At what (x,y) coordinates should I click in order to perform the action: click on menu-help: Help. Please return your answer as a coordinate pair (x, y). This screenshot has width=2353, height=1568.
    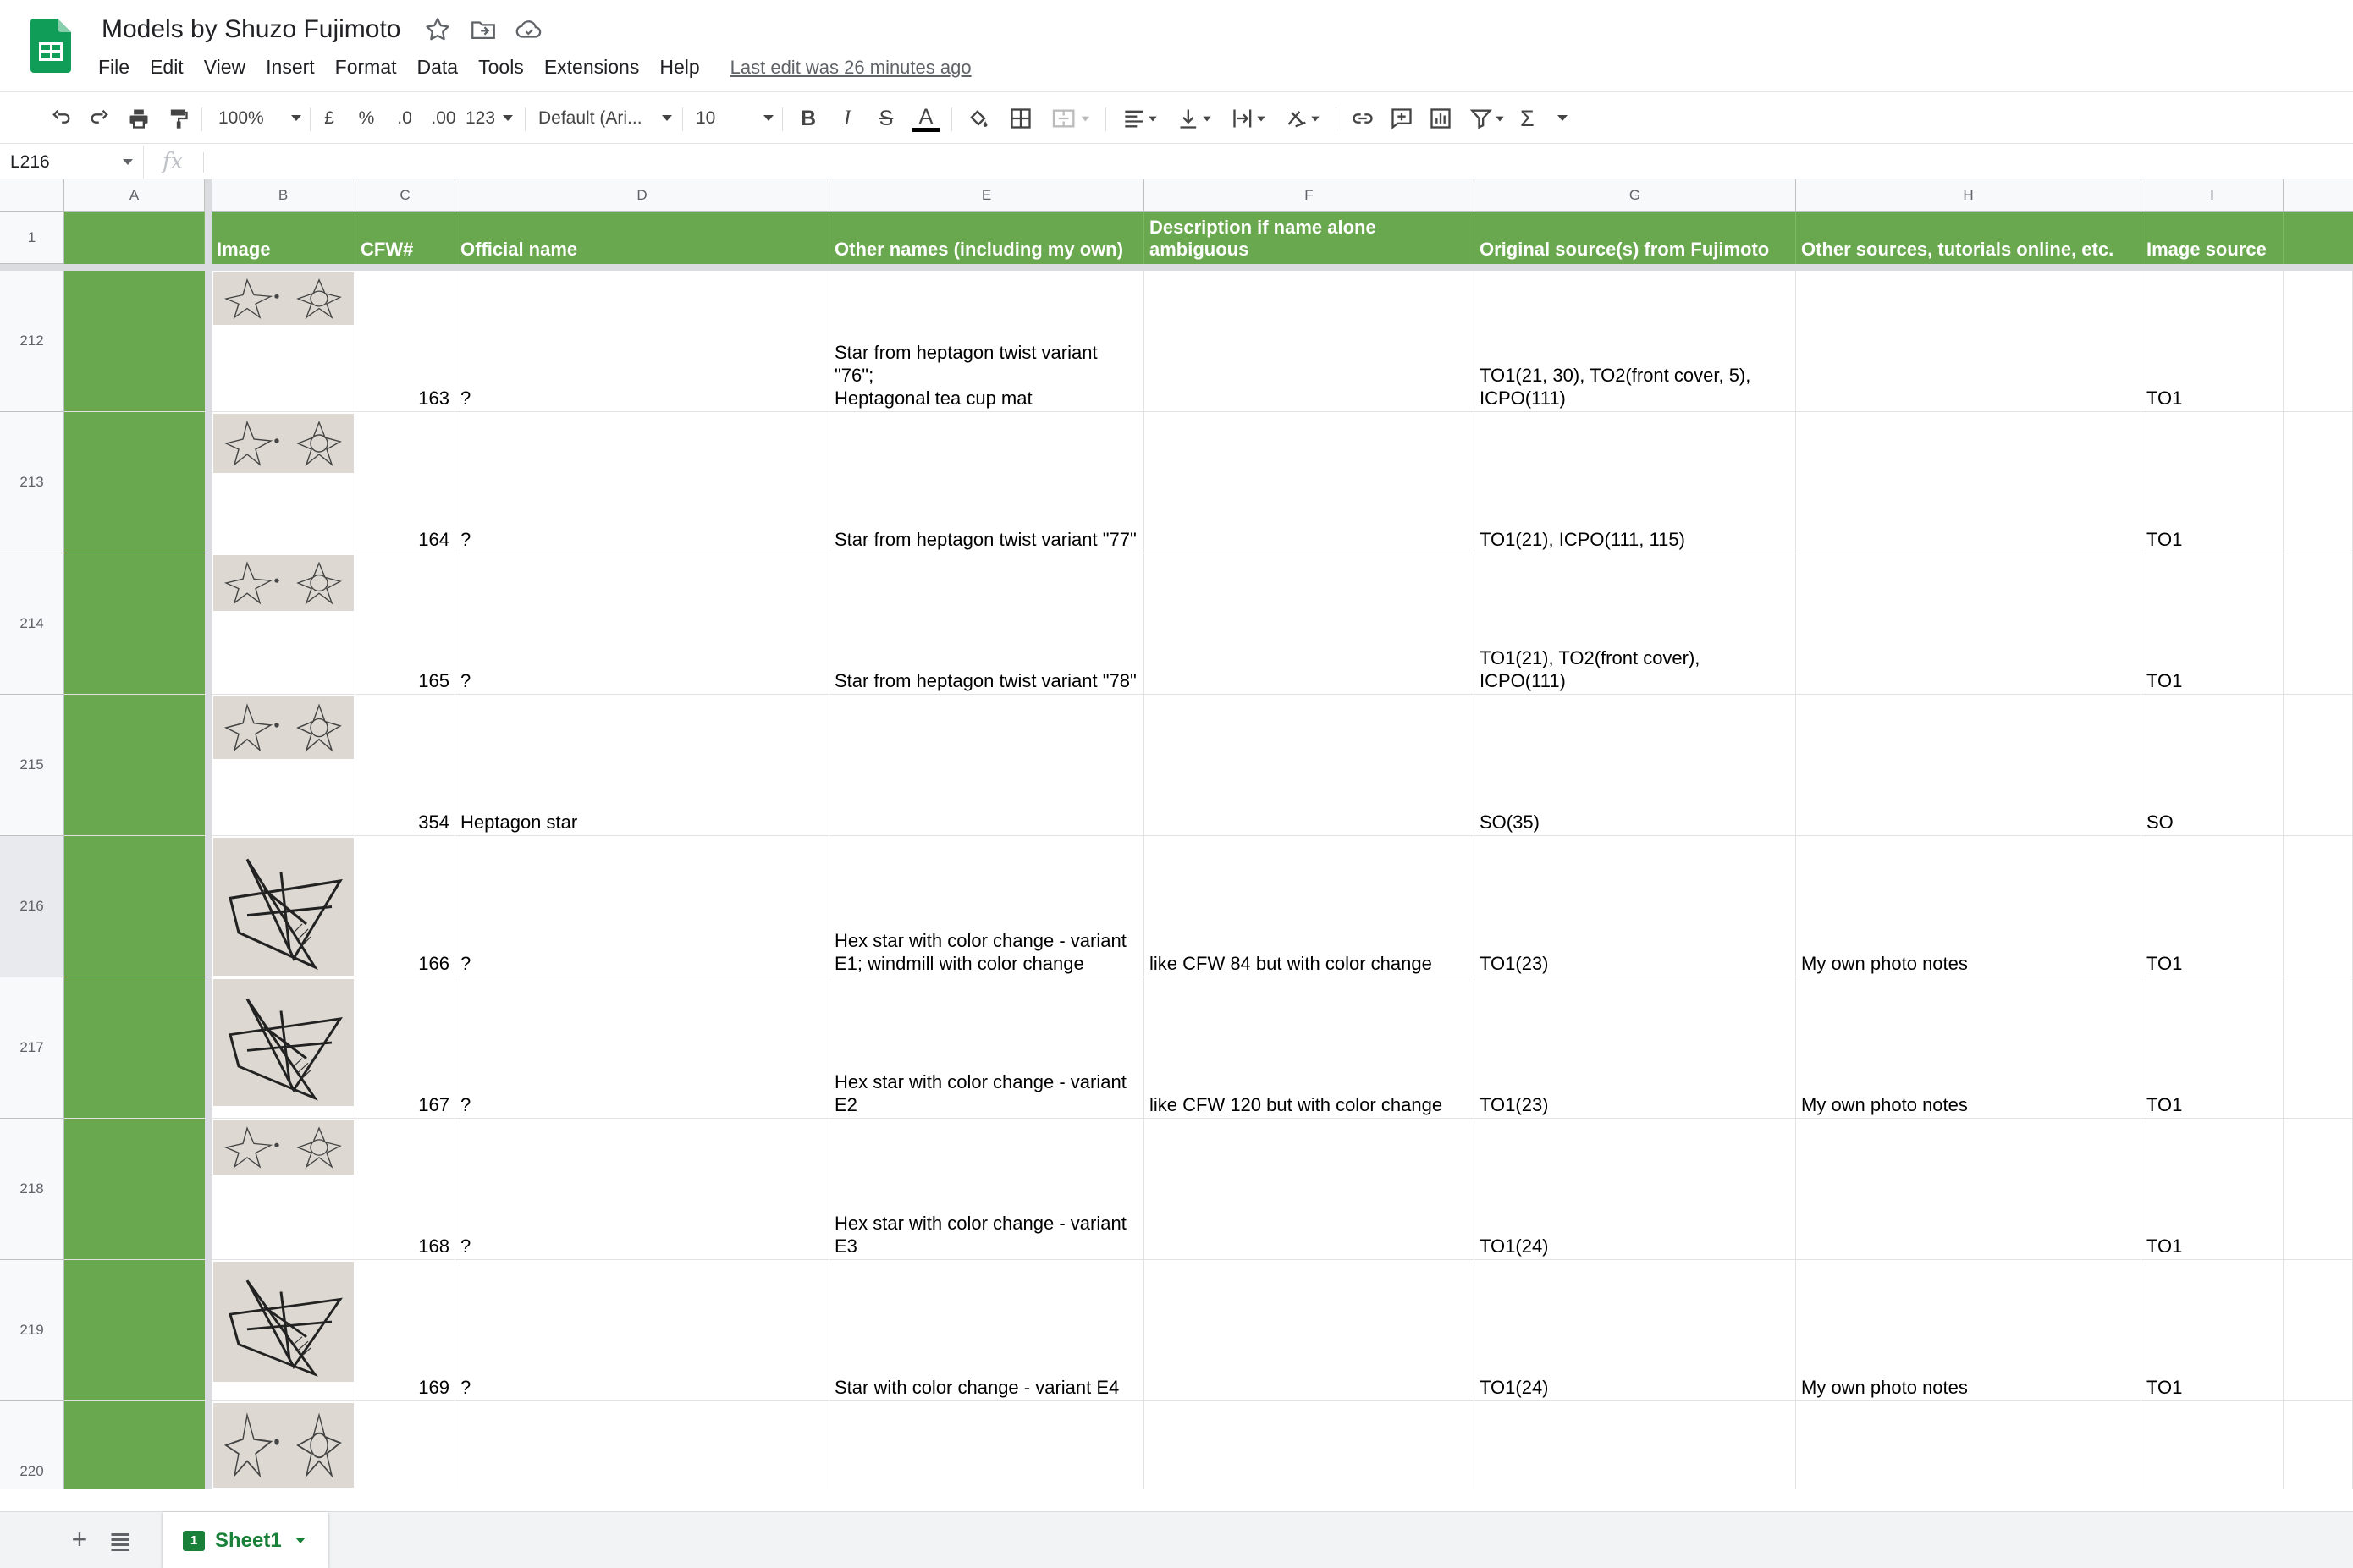
    Looking at the image, I should click on (679, 67).